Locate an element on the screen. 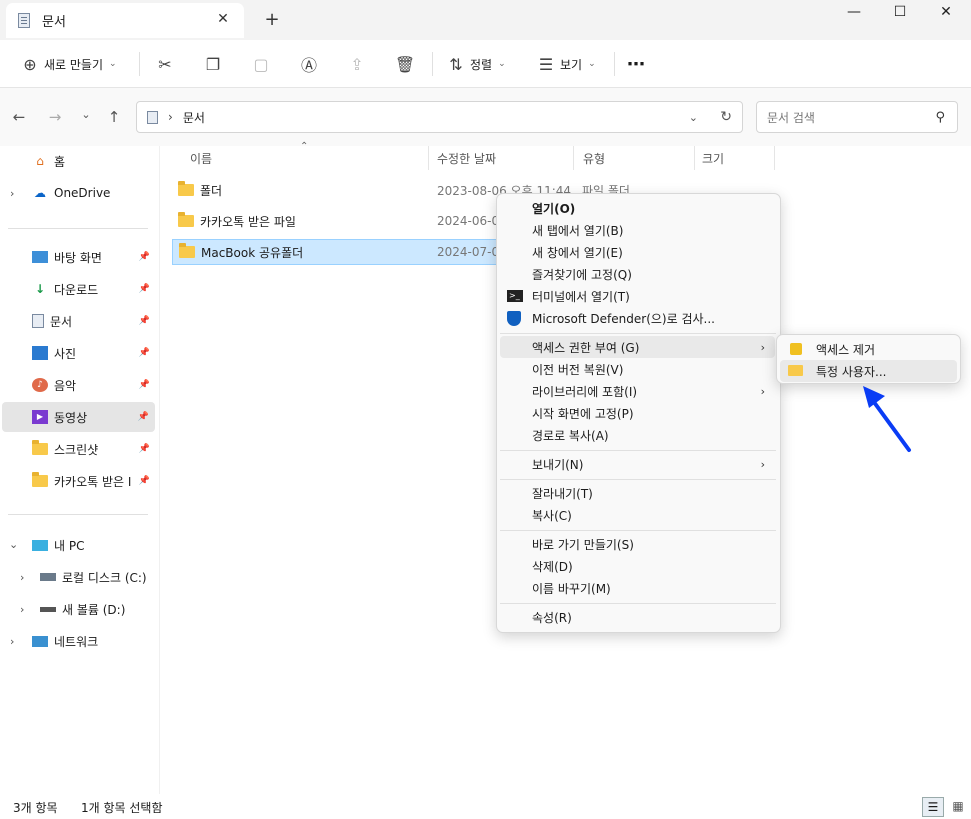  sidebar-item-desktop: 바탕 화면 📌 is located at coordinates (78, 257).